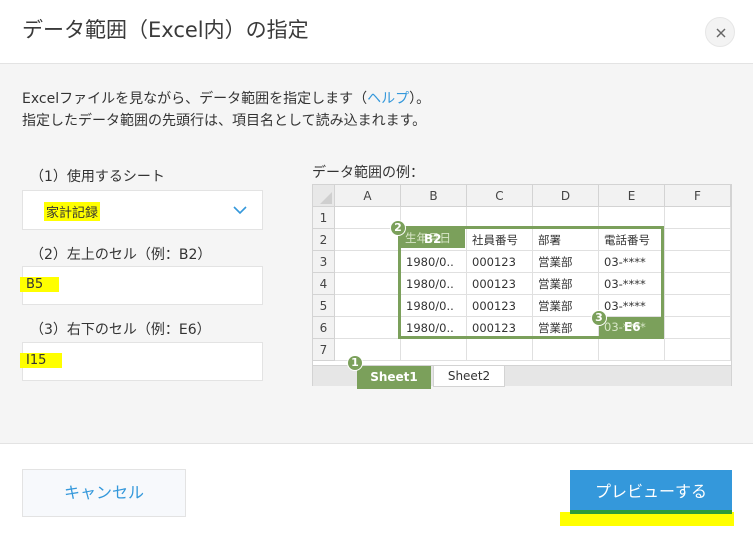 This screenshot has height=536, width=753. Describe the element at coordinates (324, 196) in the screenshot. I see `spreadsheet-corner` at that location.